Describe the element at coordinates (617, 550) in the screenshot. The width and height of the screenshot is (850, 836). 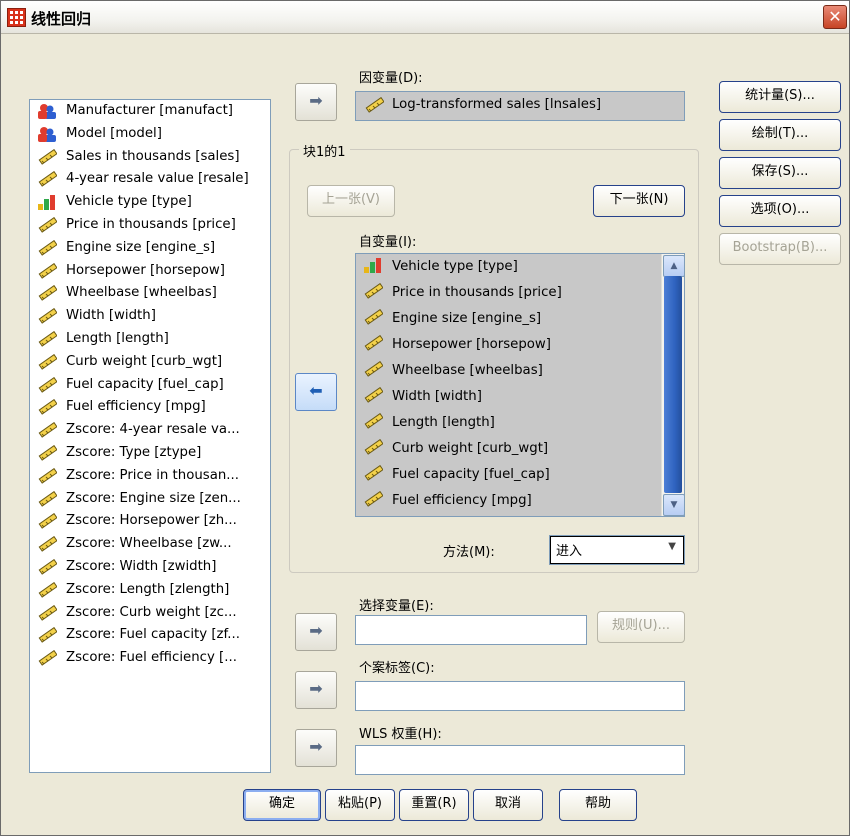
I see `method-select: 进入 ▼` at that location.